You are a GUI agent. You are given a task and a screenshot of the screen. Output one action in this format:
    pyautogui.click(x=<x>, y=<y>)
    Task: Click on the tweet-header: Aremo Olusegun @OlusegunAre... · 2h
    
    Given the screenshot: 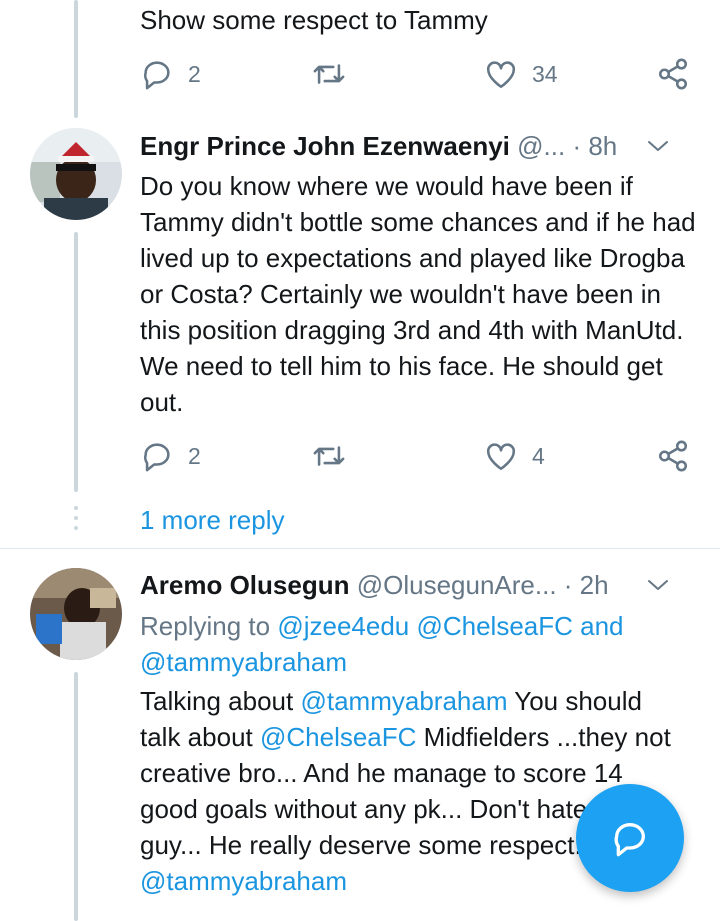 What is the action you would take?
    pyautogui.click(x=420, y=585)
    